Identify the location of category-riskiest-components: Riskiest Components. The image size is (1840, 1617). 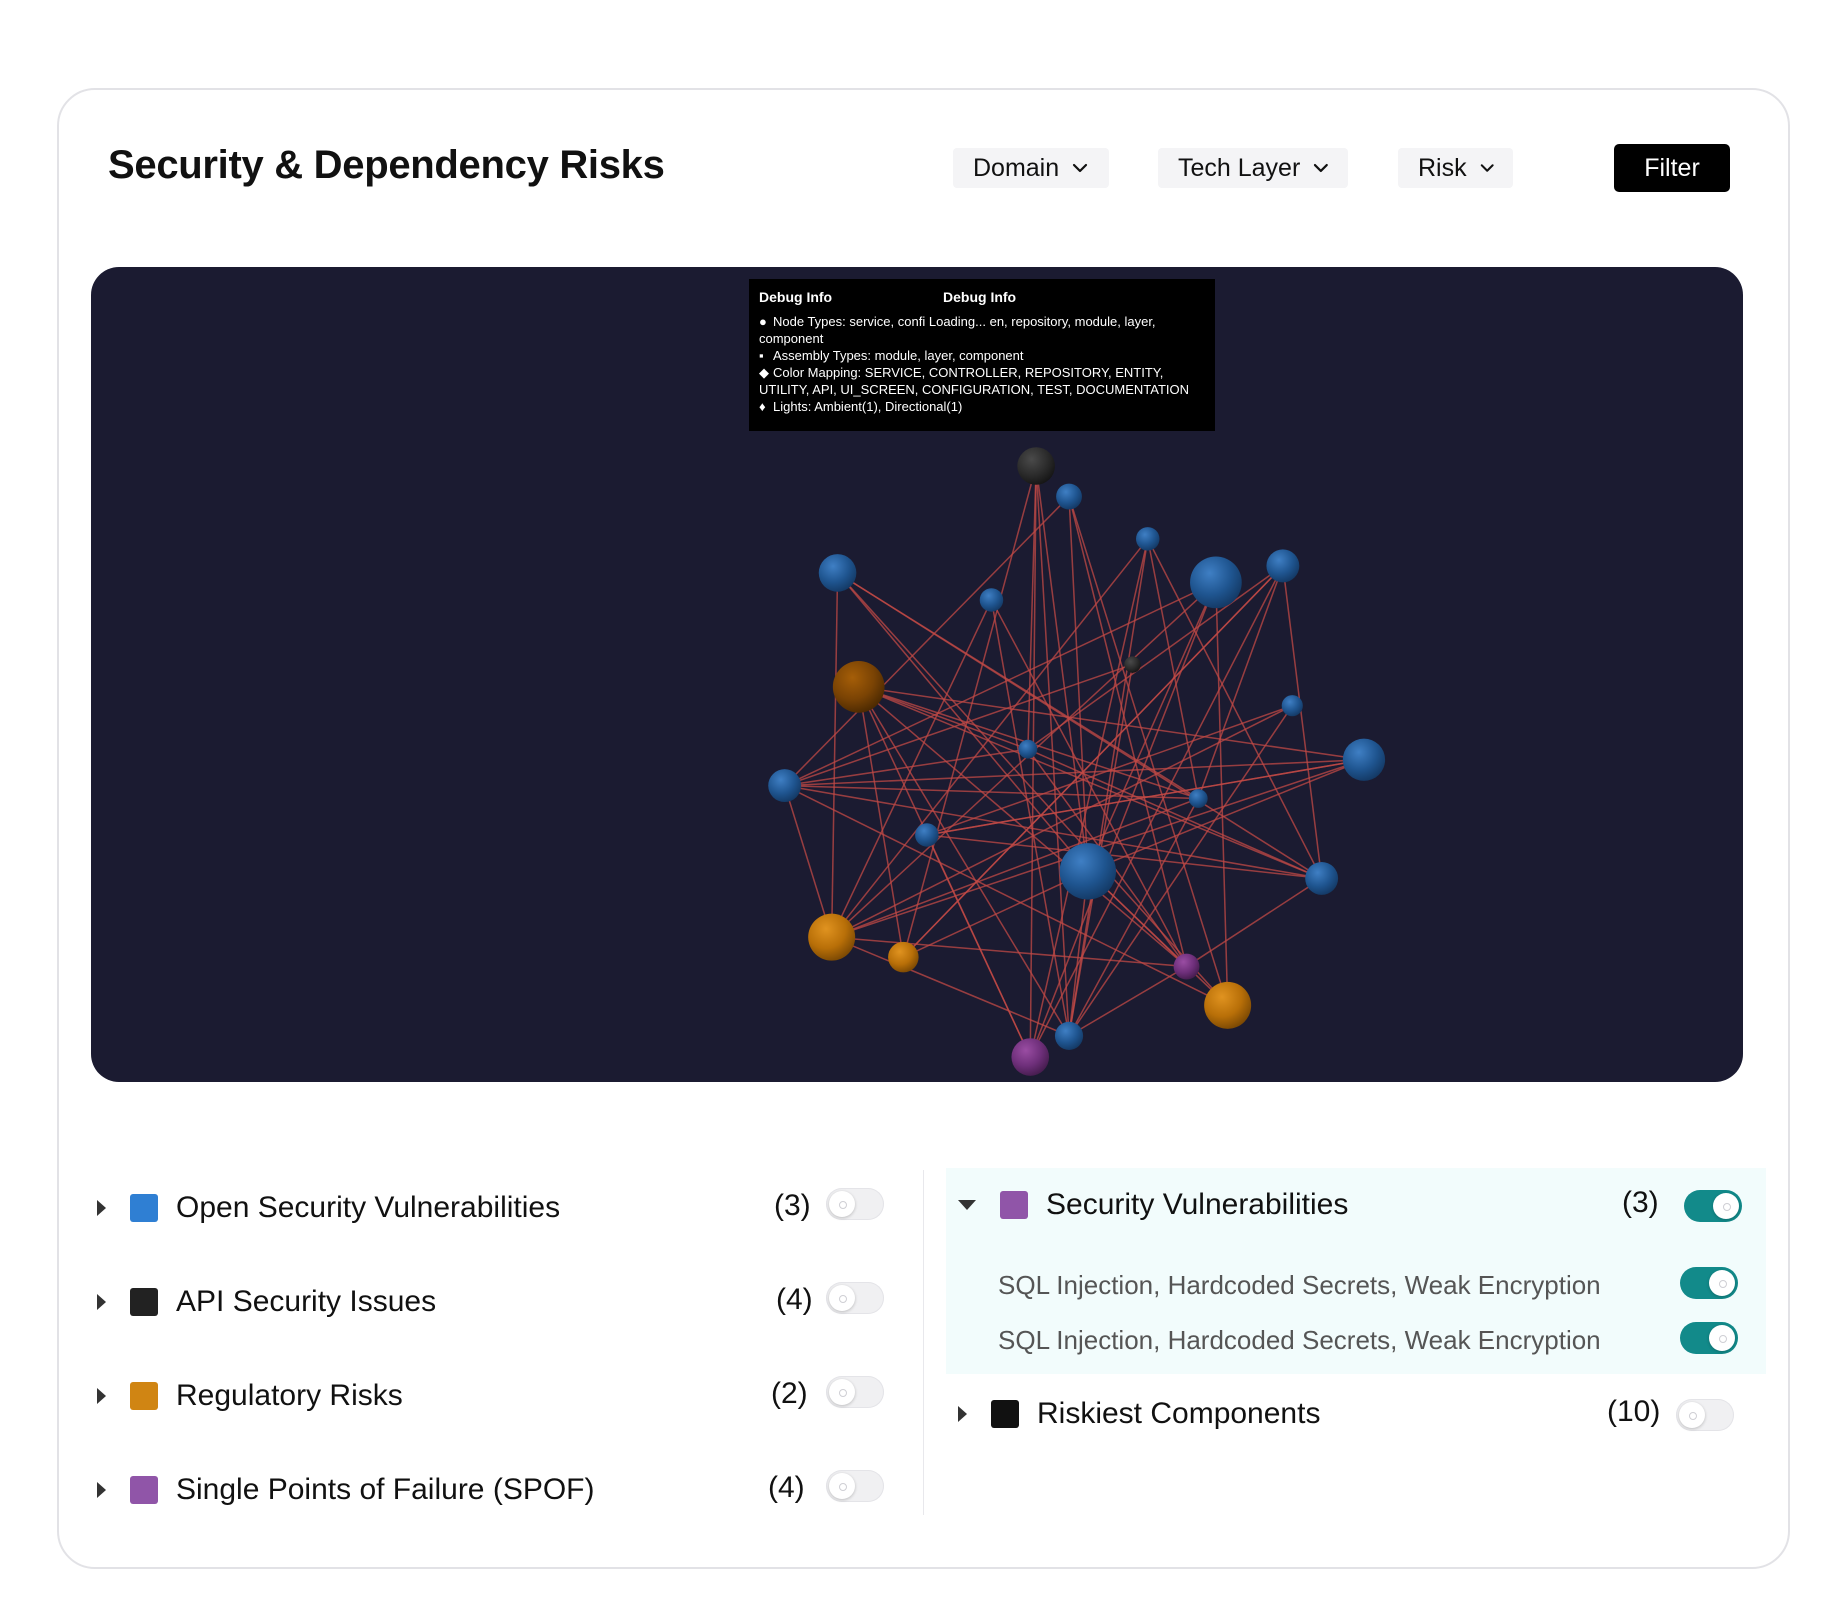
(1139, 1414).